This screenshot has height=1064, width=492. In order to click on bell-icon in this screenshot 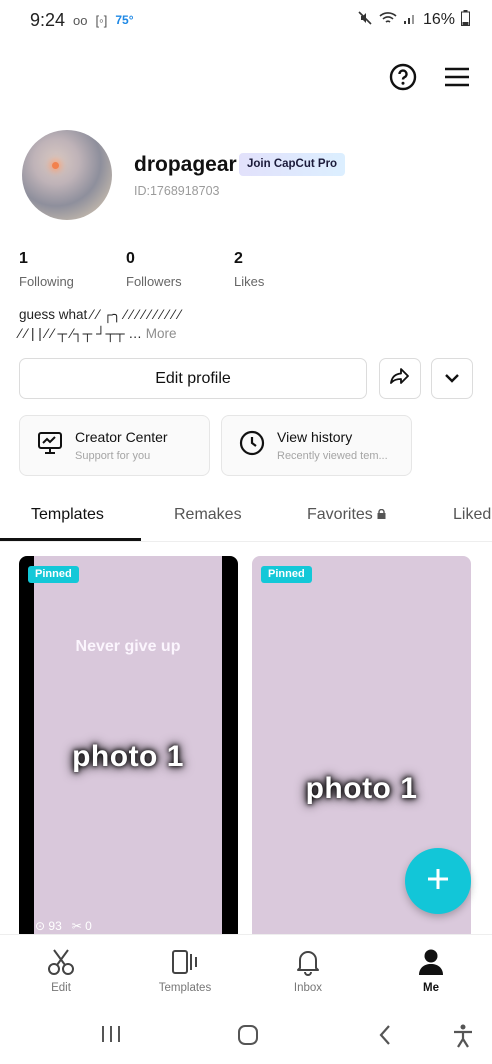, I will do `click(308, 962)`.